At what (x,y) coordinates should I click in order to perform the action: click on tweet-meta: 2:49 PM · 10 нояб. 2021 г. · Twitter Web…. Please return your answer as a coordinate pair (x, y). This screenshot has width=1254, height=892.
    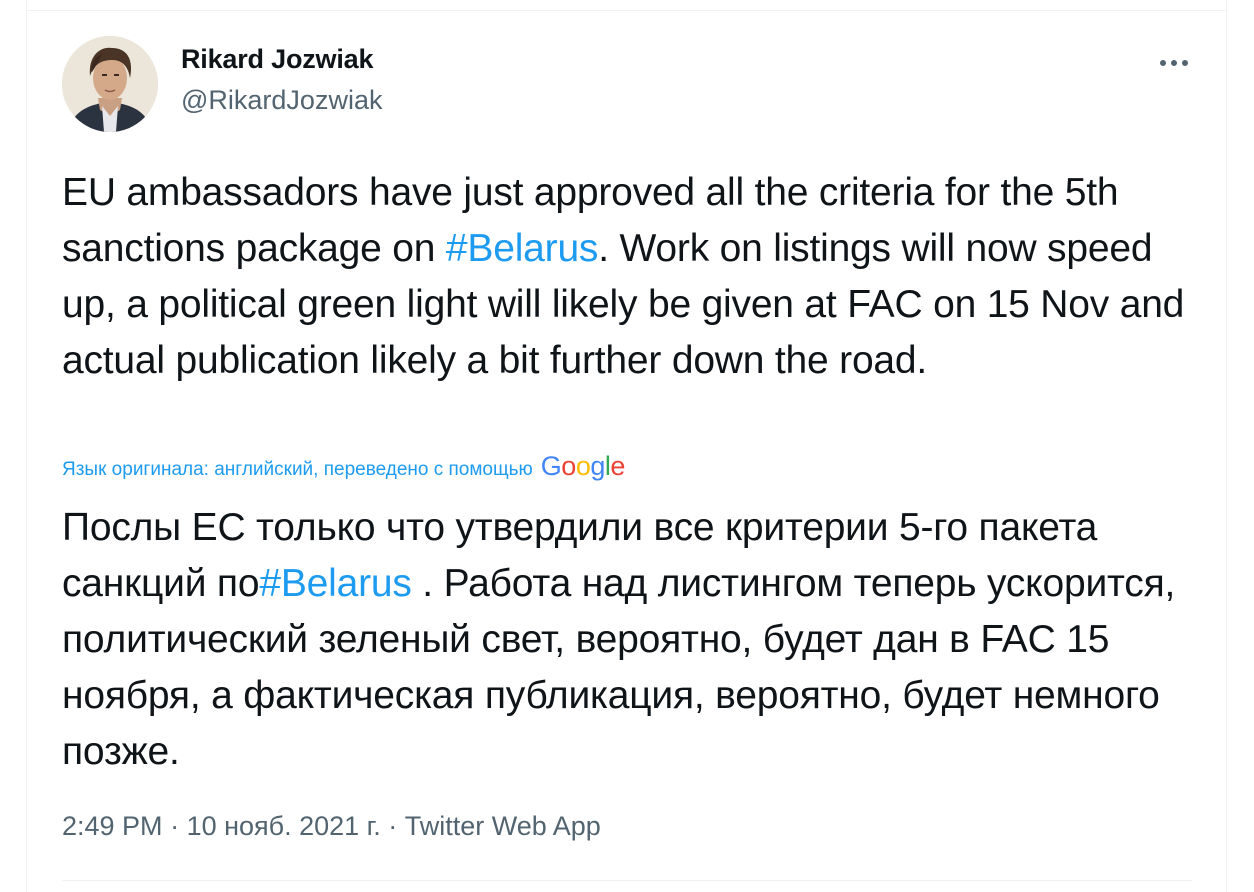
    Looking at the image, I should click on (331, 826).